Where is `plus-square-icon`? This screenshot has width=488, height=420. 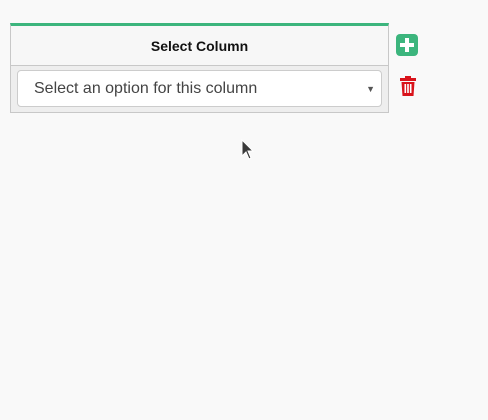
plus-square-icon is located at coordinates (407, 45).